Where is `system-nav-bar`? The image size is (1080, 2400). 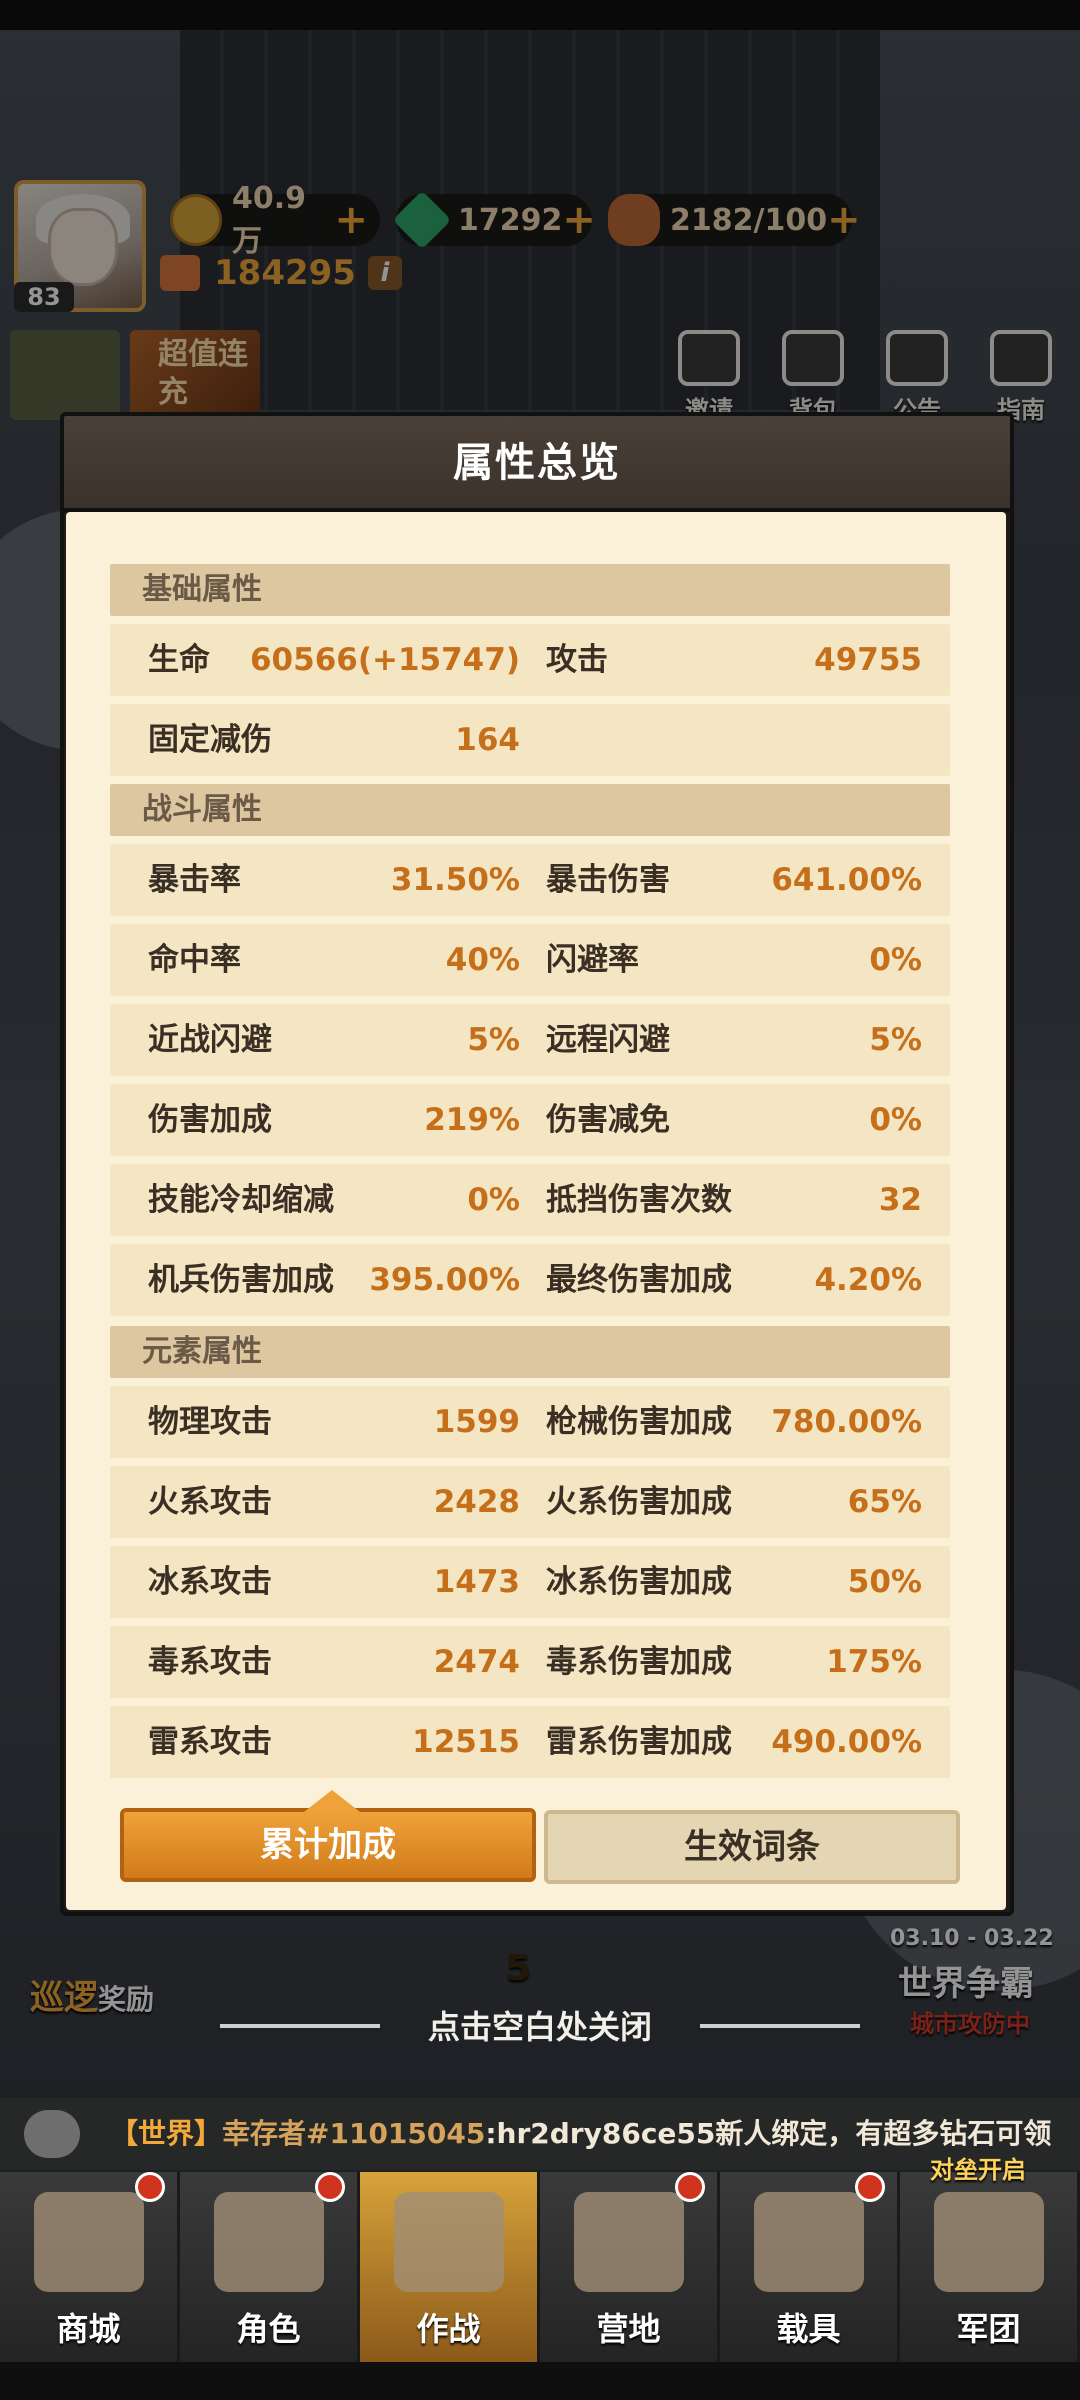 system-nav-bar is located at coordinates (540, 2381).